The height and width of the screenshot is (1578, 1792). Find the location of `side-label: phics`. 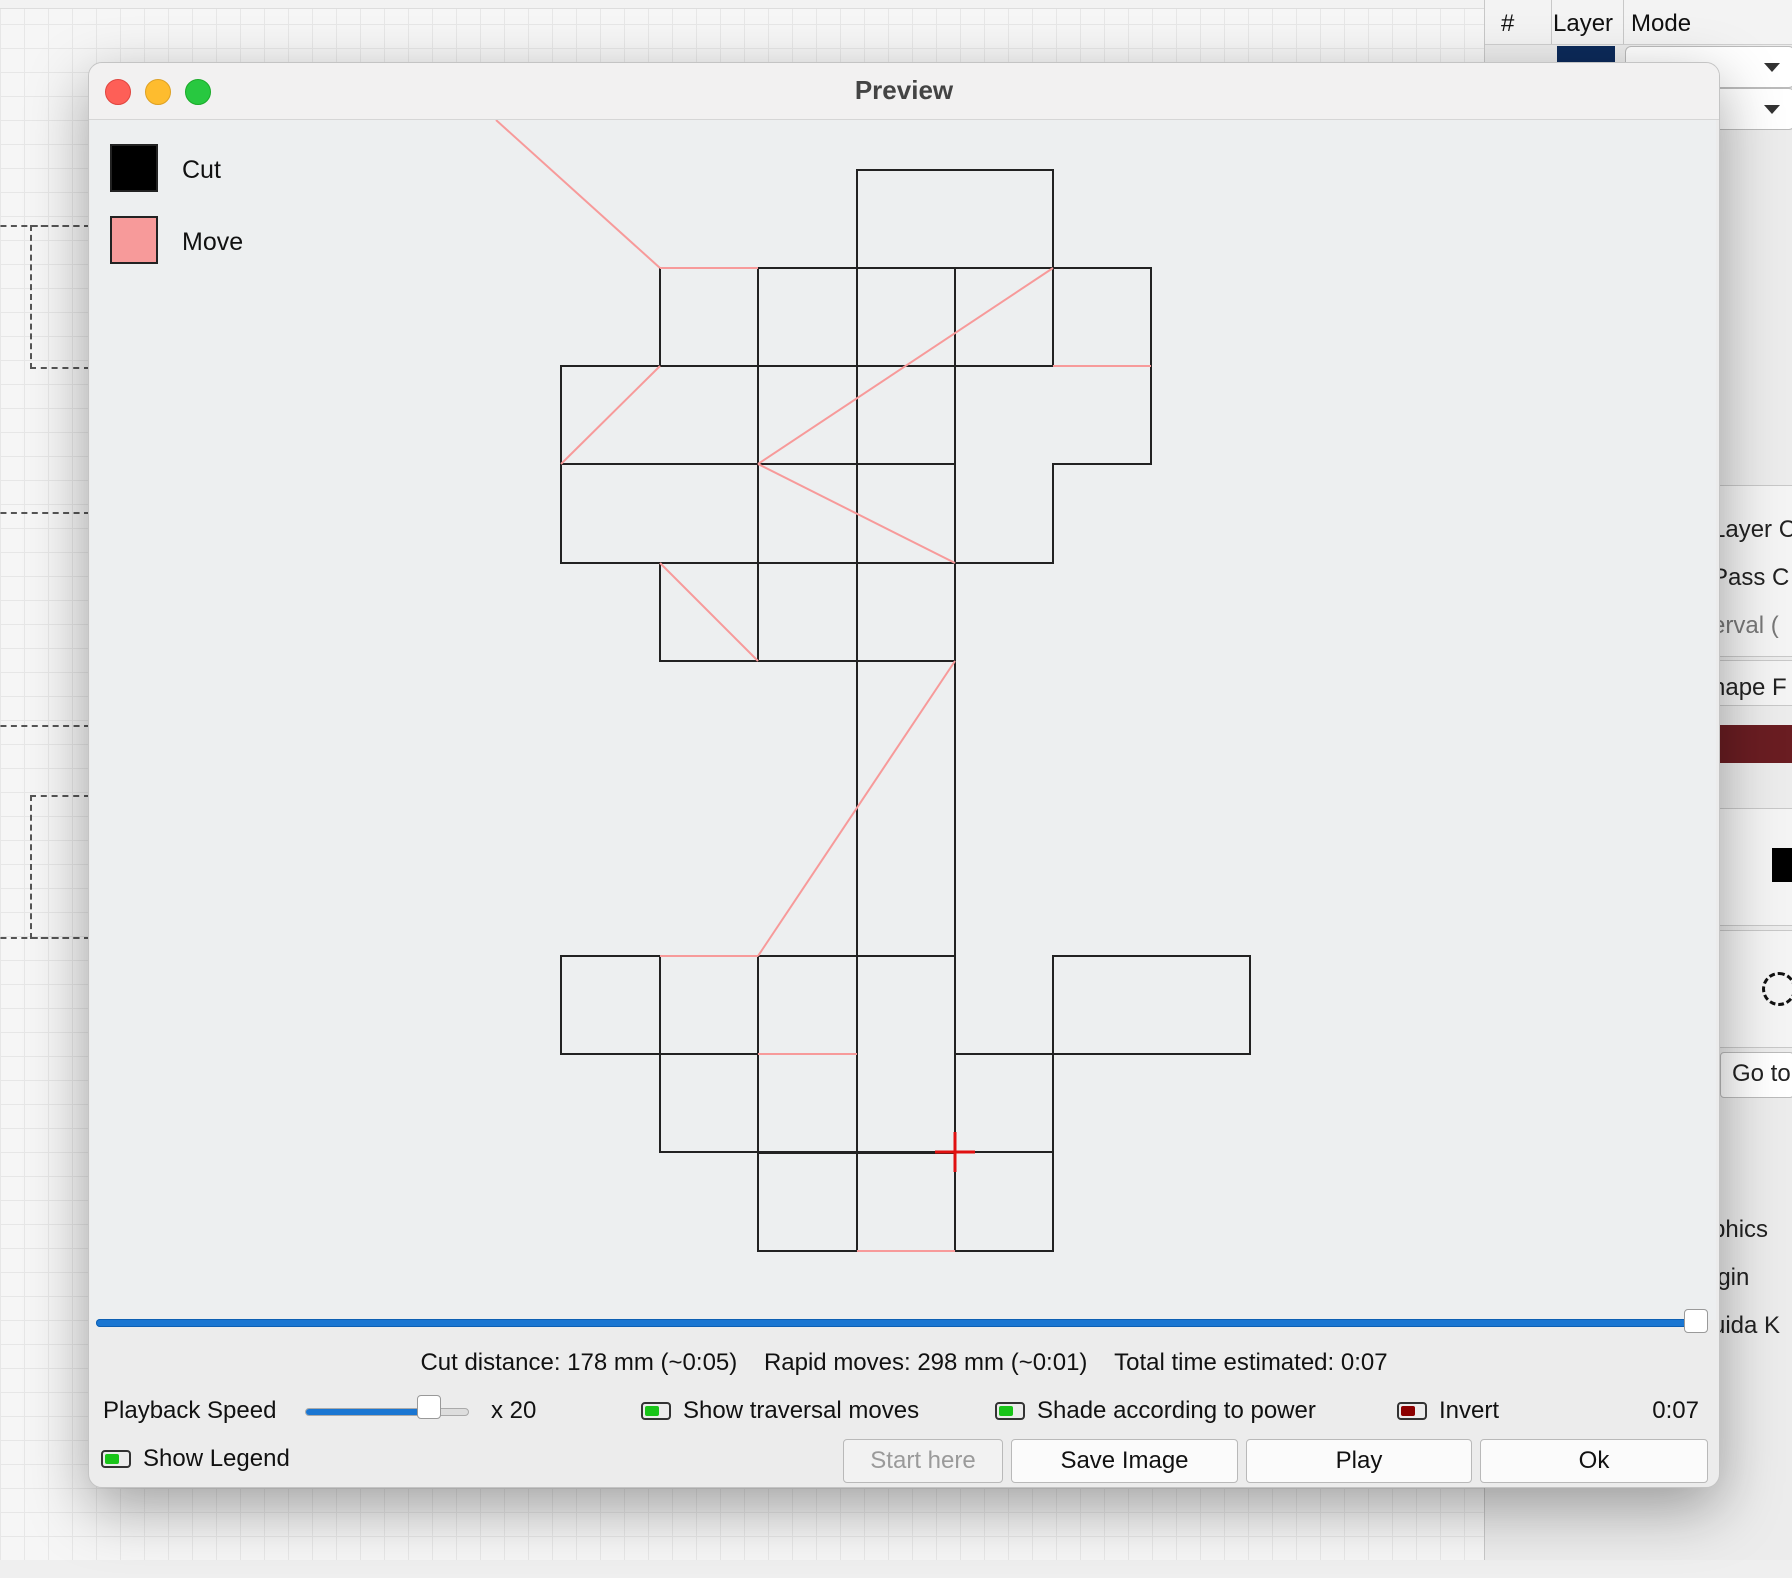

side-label: phics is located at coordinates (1740, 1229).